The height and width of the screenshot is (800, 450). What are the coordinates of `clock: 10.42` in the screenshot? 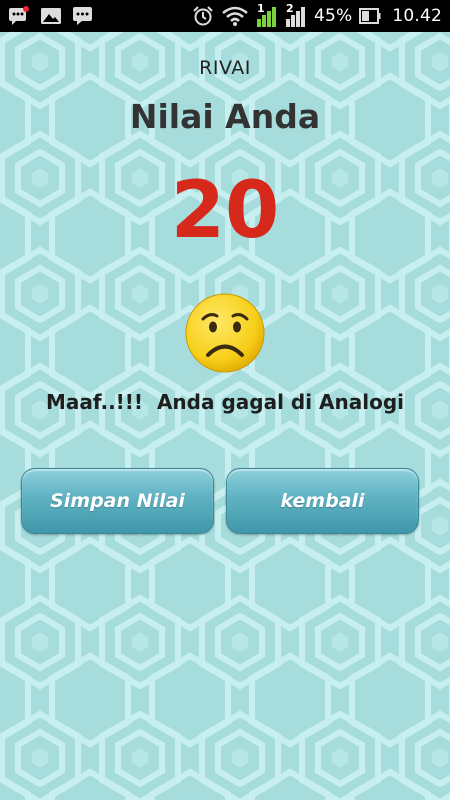 It's located at (417, 16).